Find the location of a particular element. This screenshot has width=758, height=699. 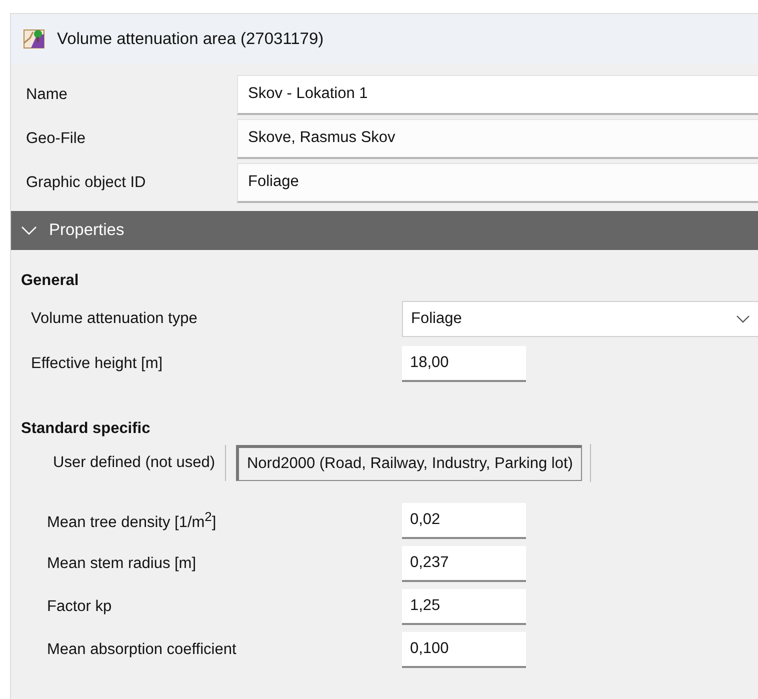

number-field: 0,237 is located at coordinates (464, 564).